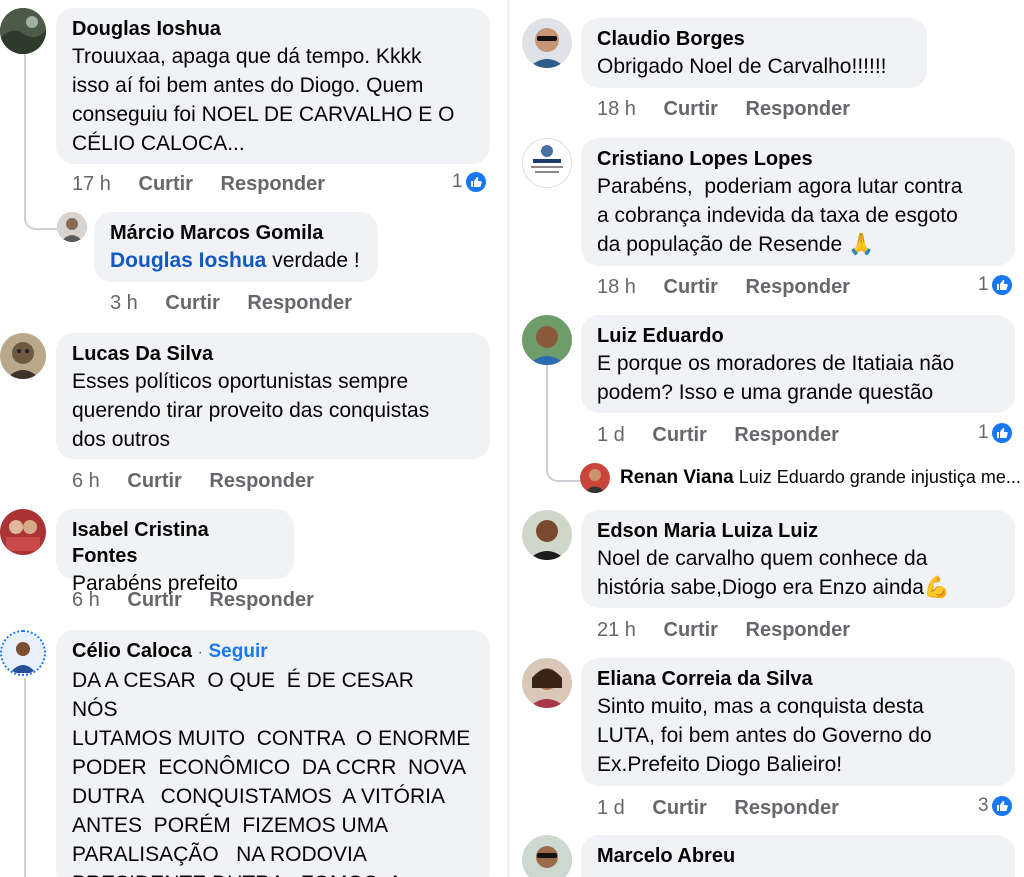  What do you see at coordinates (273, 354) in the screenshot?
I see `comment-author: Lucas Da Silva` at bounding box center [273, 354].